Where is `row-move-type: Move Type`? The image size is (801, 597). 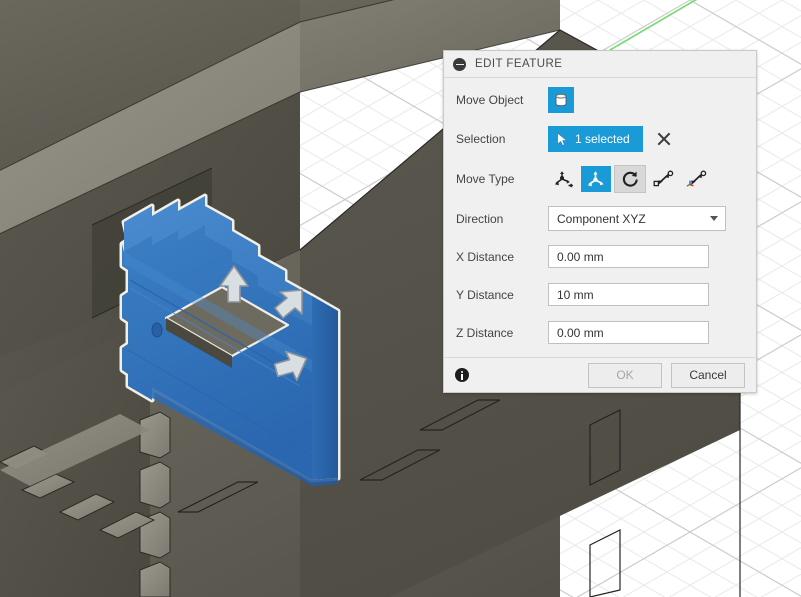 row-move-type: Move Type is located at coordinates (600, 179).